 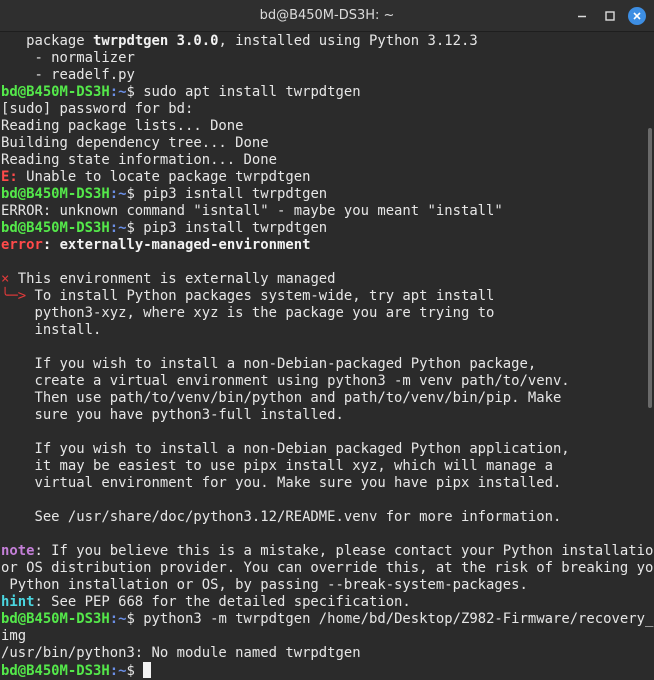 I want to click on output-line: img, so click(x=14, y=636).